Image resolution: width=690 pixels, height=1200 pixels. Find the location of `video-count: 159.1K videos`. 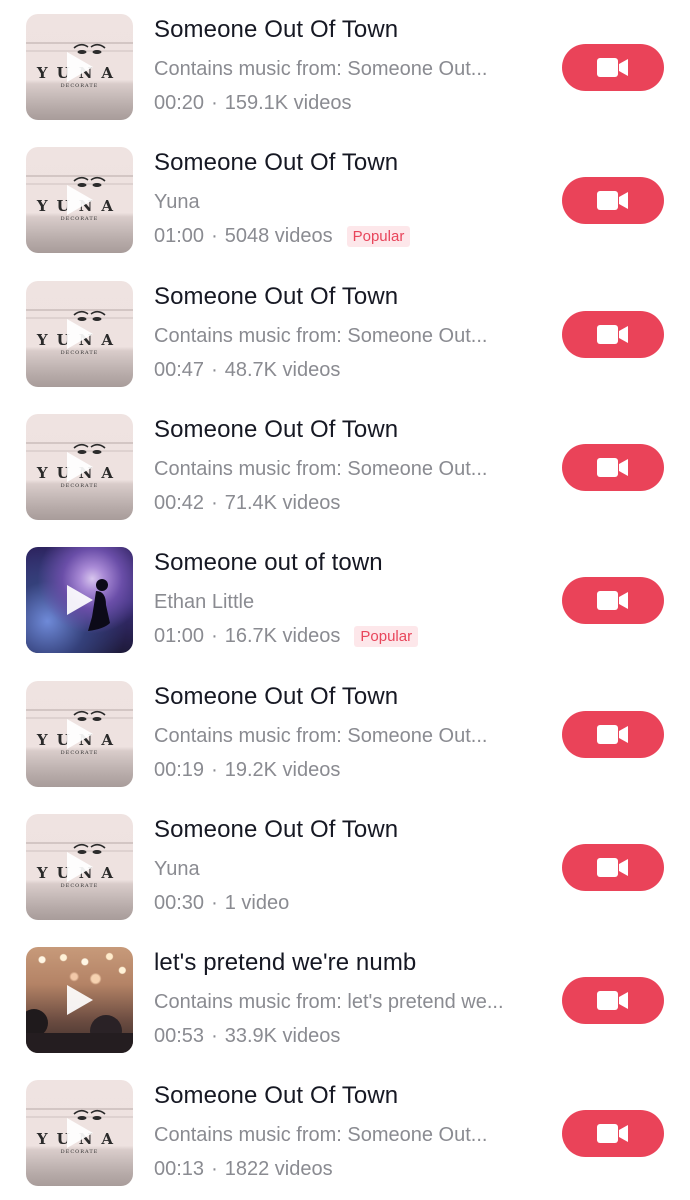

video-count: 159.1K videos is located at coordinates (288, 103).